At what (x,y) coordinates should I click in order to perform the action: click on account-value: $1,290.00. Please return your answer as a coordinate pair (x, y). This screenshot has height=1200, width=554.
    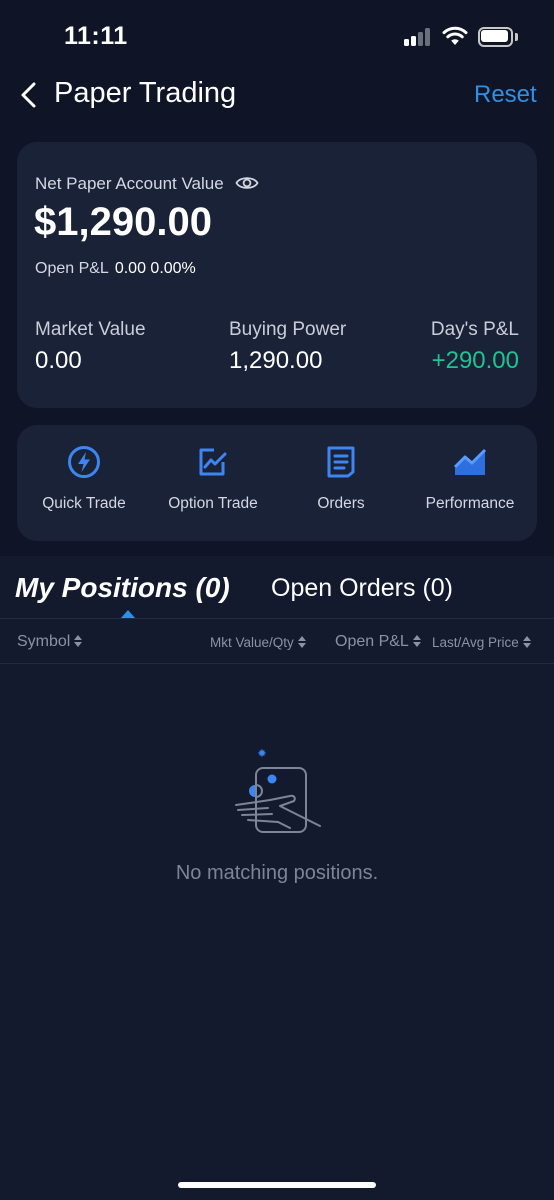
    Looking at the image, I should click on (123, 222).